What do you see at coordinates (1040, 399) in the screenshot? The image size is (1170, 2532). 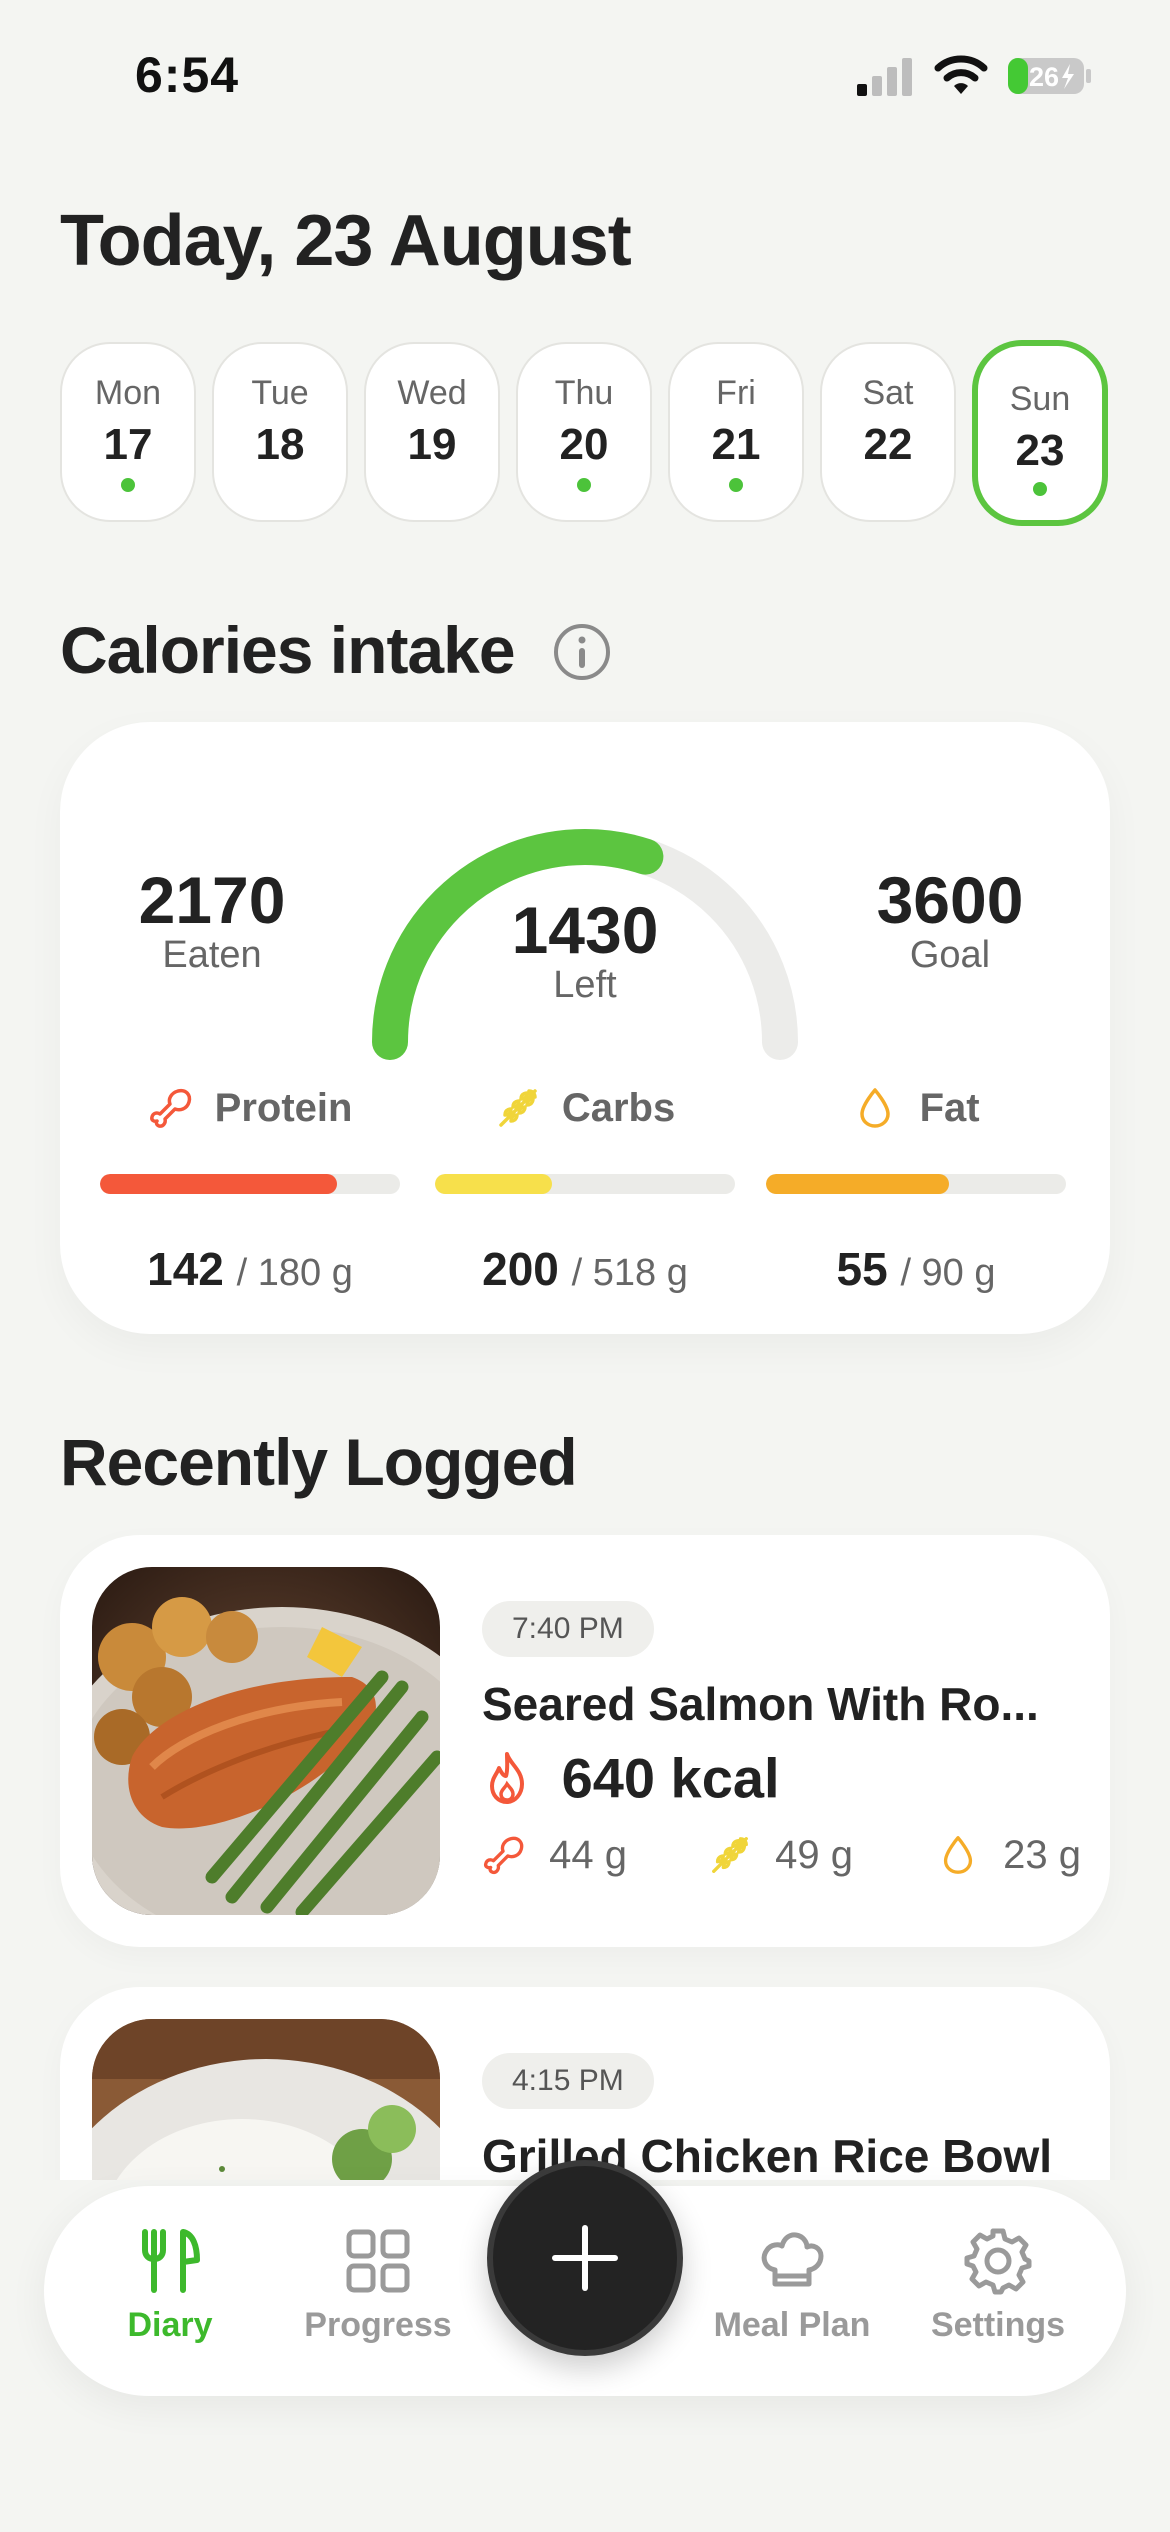 I see `day-name: Sun` at bounding box center [1040, 399].